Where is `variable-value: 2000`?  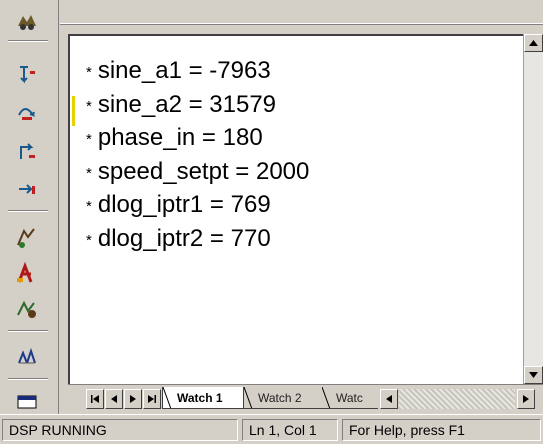
variable-value: 2000 is located at coordinates (282, 171).